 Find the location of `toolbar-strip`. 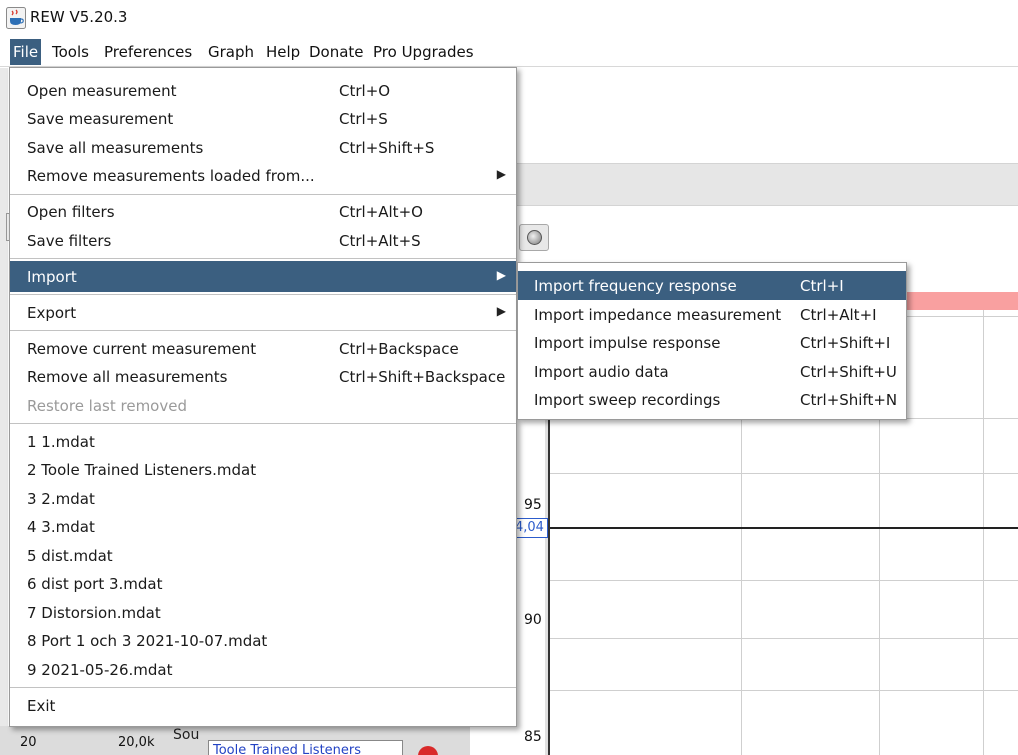

toolbar-strip is located at coordinates (767, 184).